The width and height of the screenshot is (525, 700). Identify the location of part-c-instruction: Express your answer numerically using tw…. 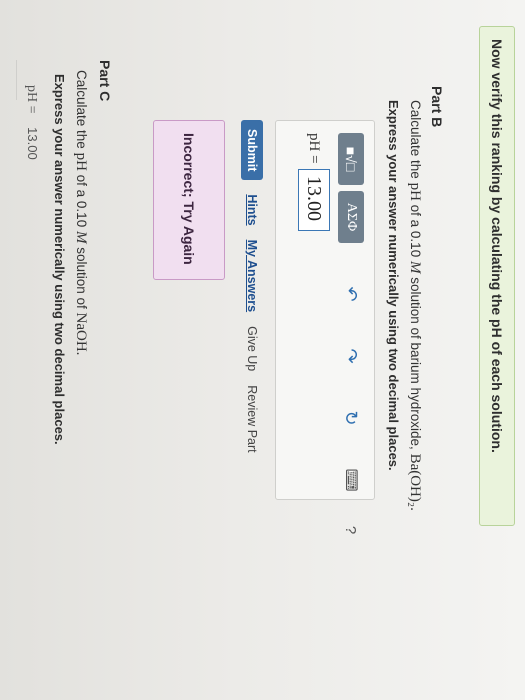
(59, 259).